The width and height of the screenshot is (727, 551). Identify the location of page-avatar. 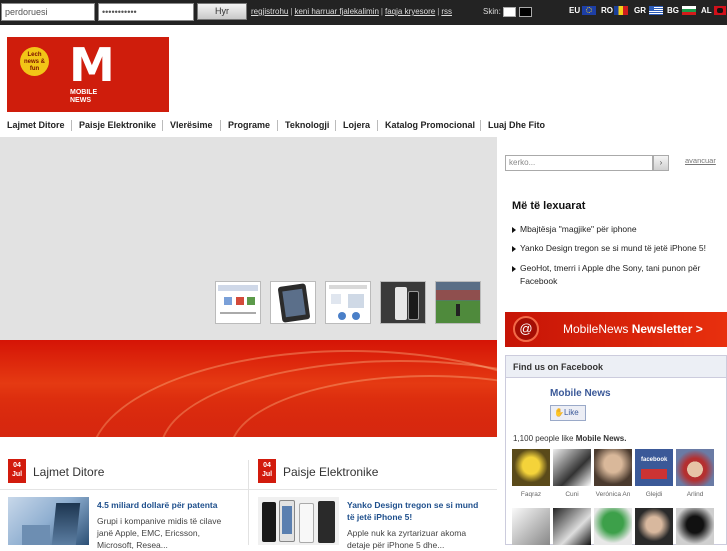
(528, 402).